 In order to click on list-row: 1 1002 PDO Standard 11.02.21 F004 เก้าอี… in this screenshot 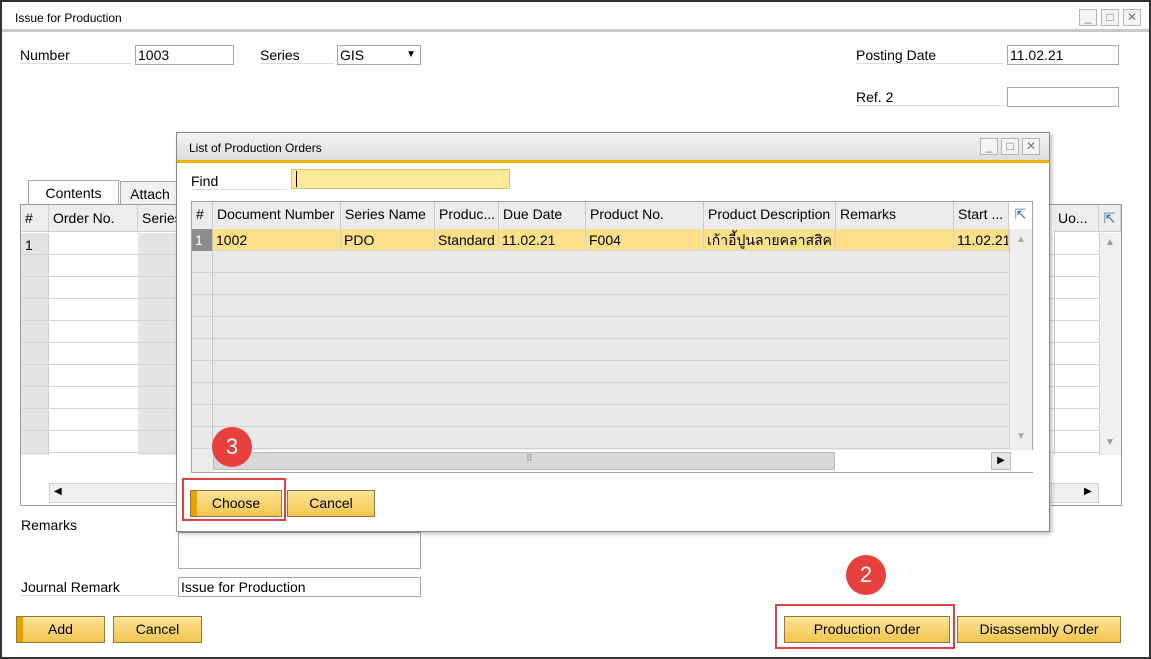, I will do `click(600, 240)`.